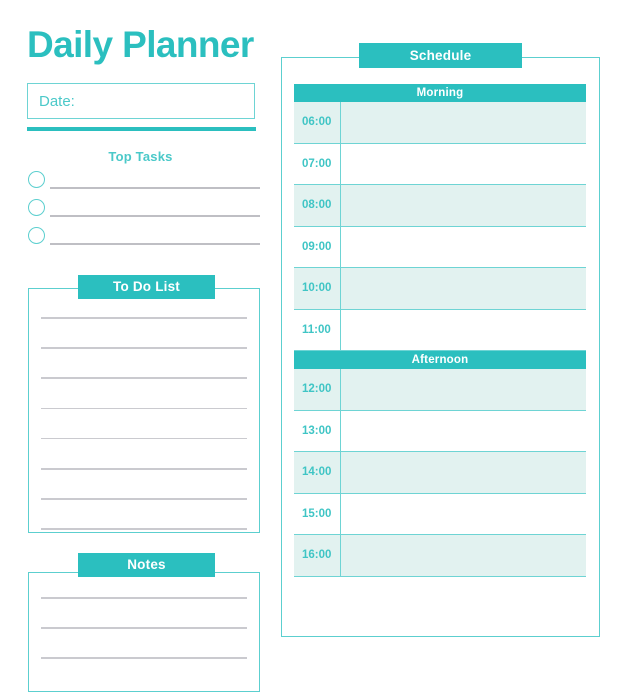 The image size is (630, 692). I want to click on schedule-row: 10:00, so click(440, 289).